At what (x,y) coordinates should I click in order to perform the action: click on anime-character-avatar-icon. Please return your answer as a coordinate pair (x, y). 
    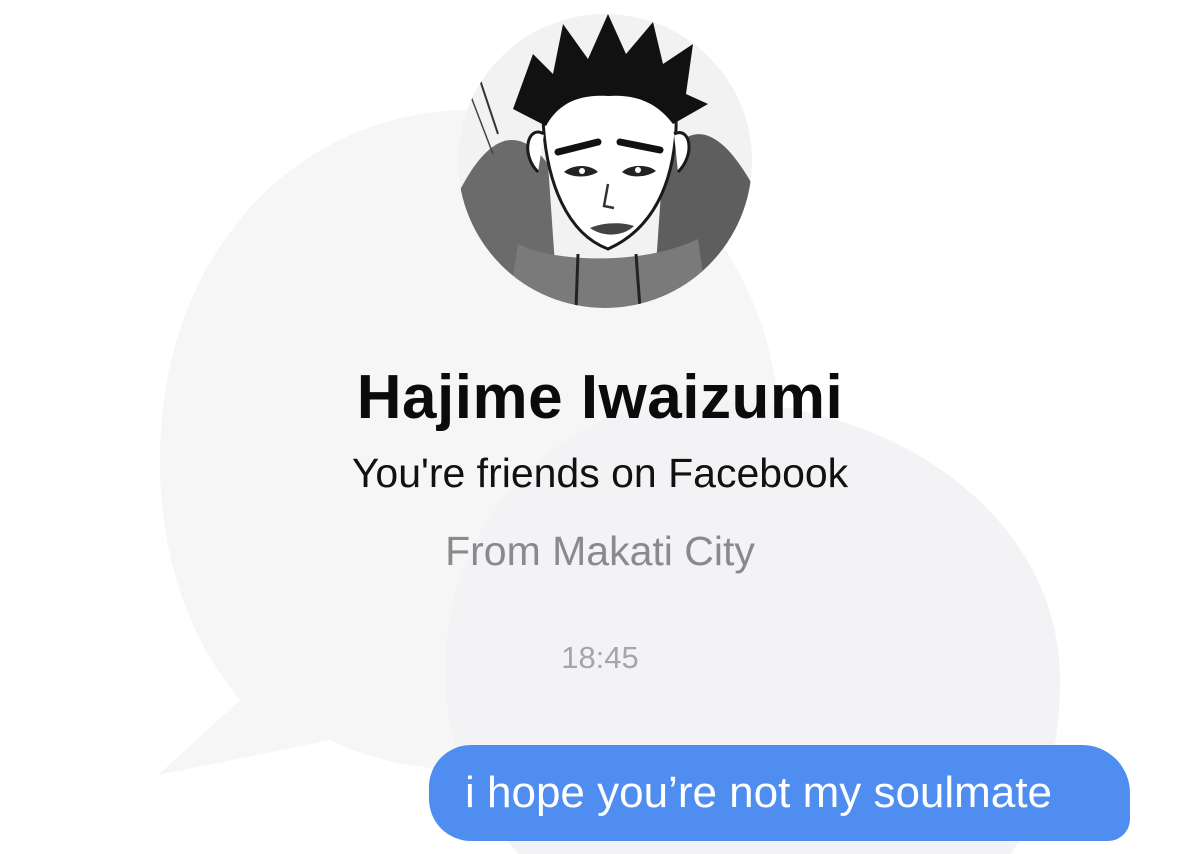
    Looking at the image, I should click on (605, 161).